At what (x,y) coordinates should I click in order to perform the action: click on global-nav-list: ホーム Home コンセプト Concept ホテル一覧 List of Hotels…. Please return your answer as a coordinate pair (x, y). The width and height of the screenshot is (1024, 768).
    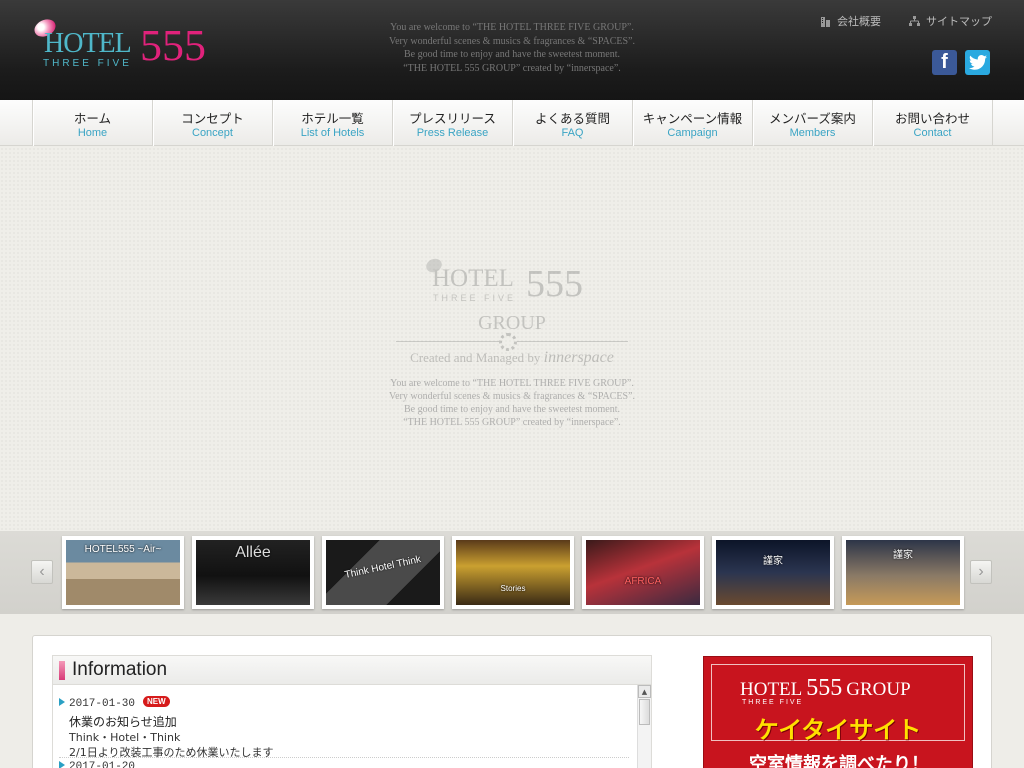
    Looking at the image, I should click on (512, 123).